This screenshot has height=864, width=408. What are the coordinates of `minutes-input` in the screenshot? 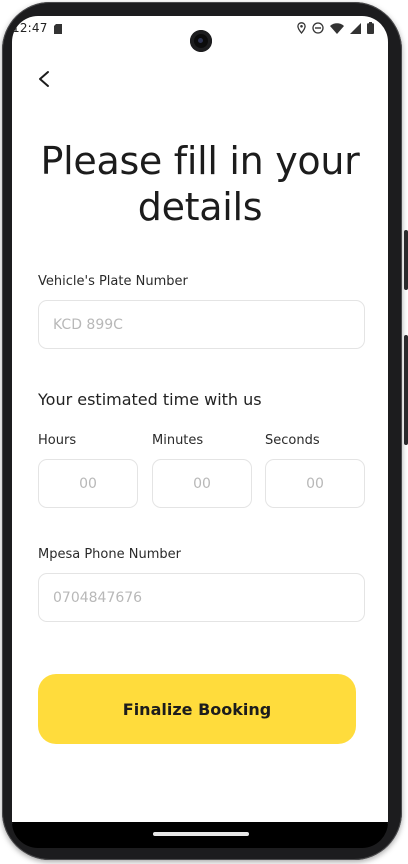 It's located at (202, 483).